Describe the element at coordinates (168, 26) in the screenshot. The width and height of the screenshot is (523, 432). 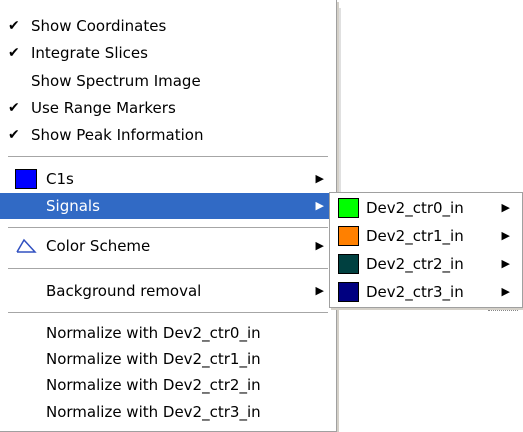
I see `menu-item-show-coordinates: ✔ Show Coordinates` at that location.